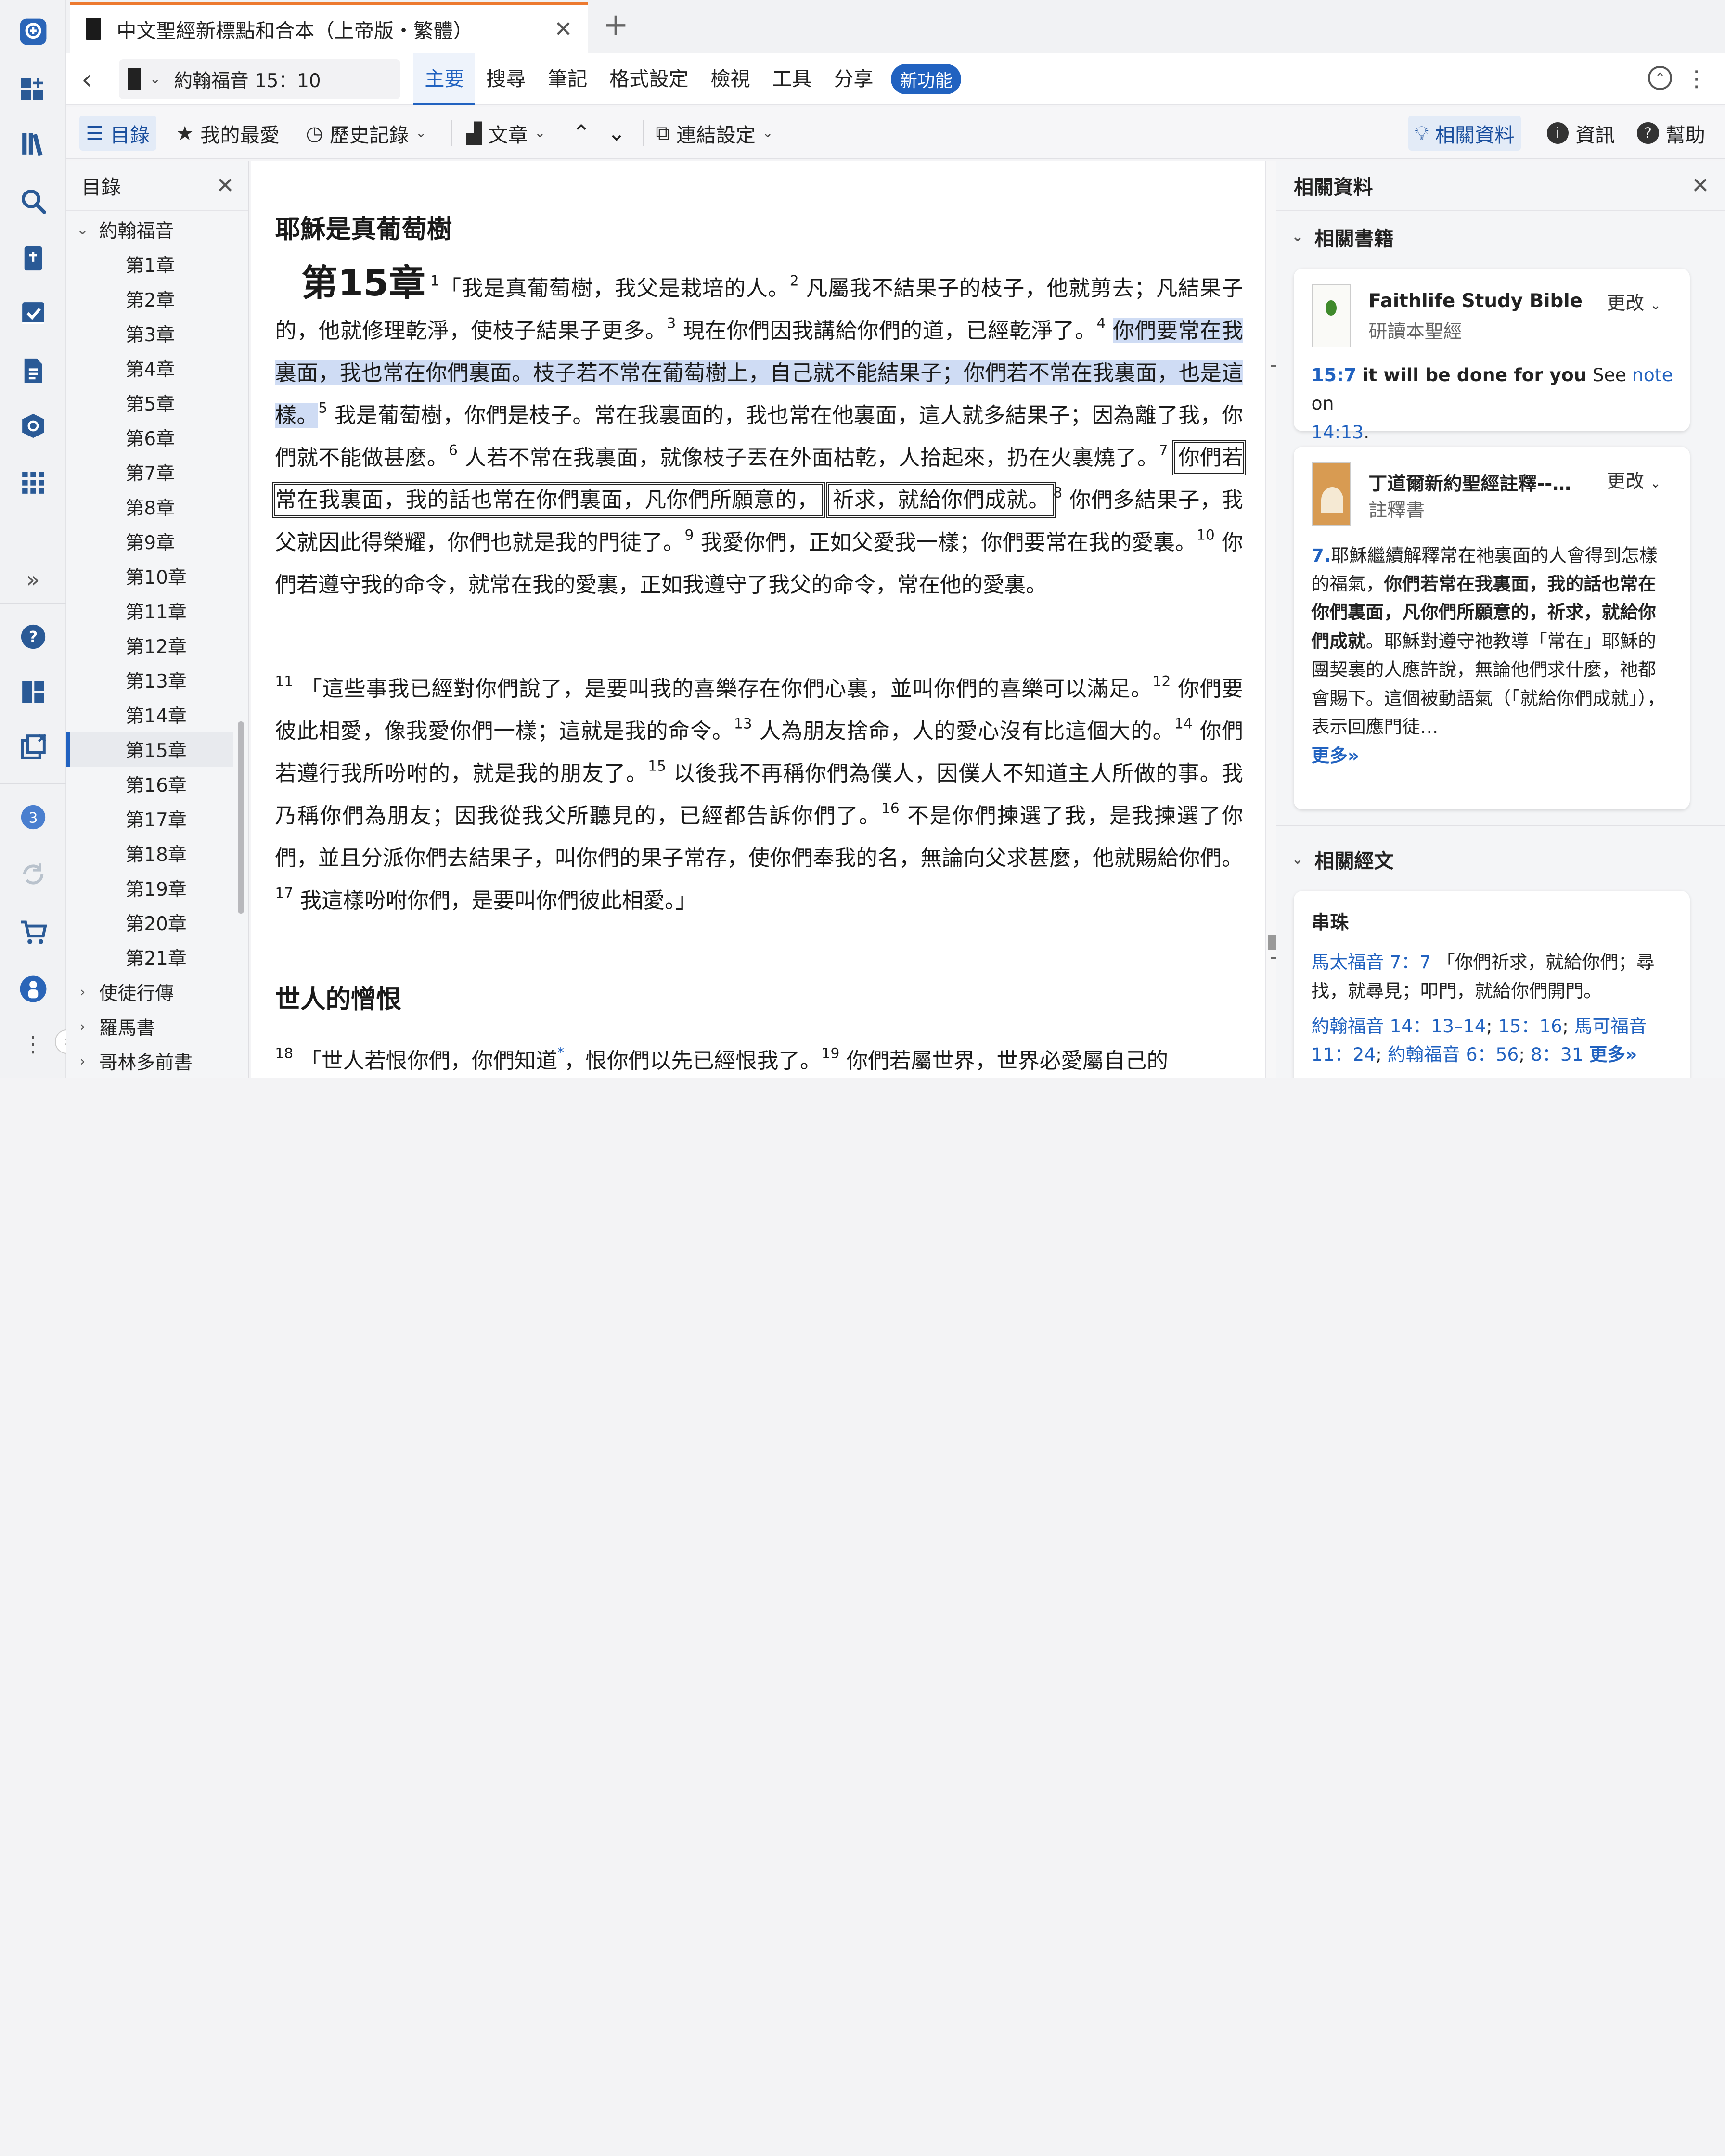  Describe the element at coordinates (1342, 236) in the screenshot. I see `related-books-section: ⌄ 相關書籍` at that location.